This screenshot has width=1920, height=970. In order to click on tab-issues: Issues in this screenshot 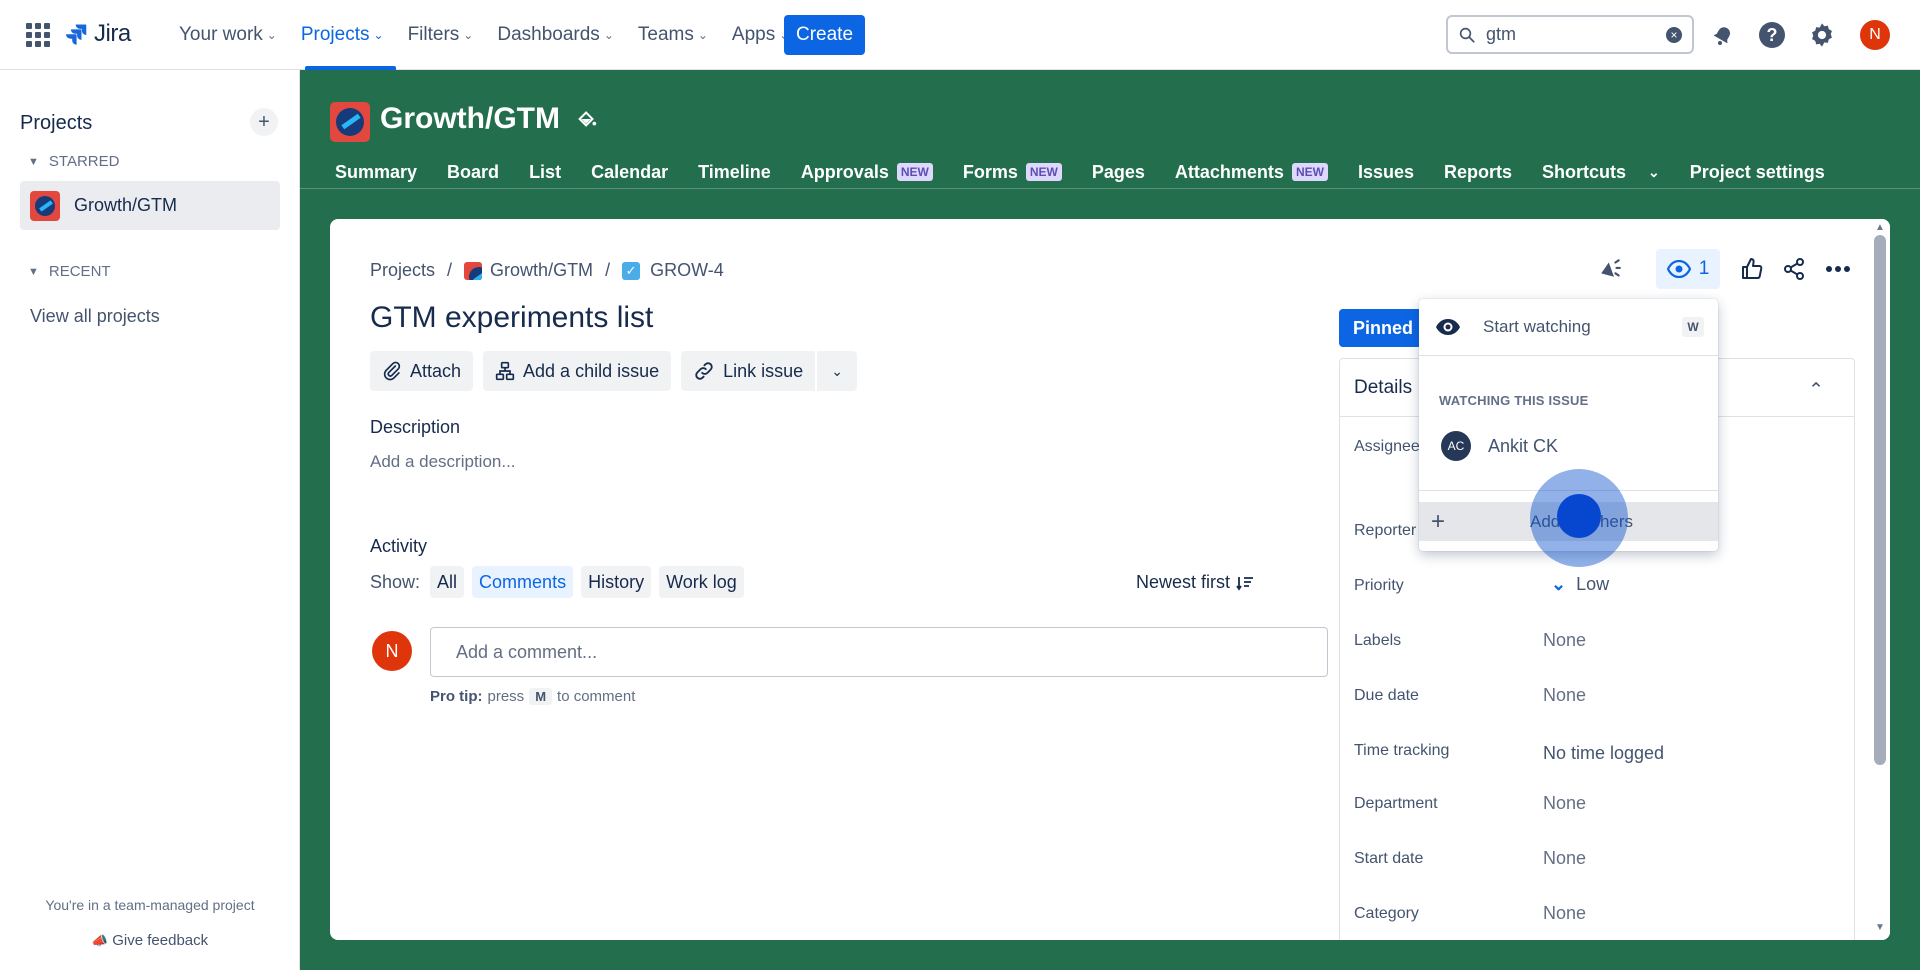, I will do `click(1386, 172)`.